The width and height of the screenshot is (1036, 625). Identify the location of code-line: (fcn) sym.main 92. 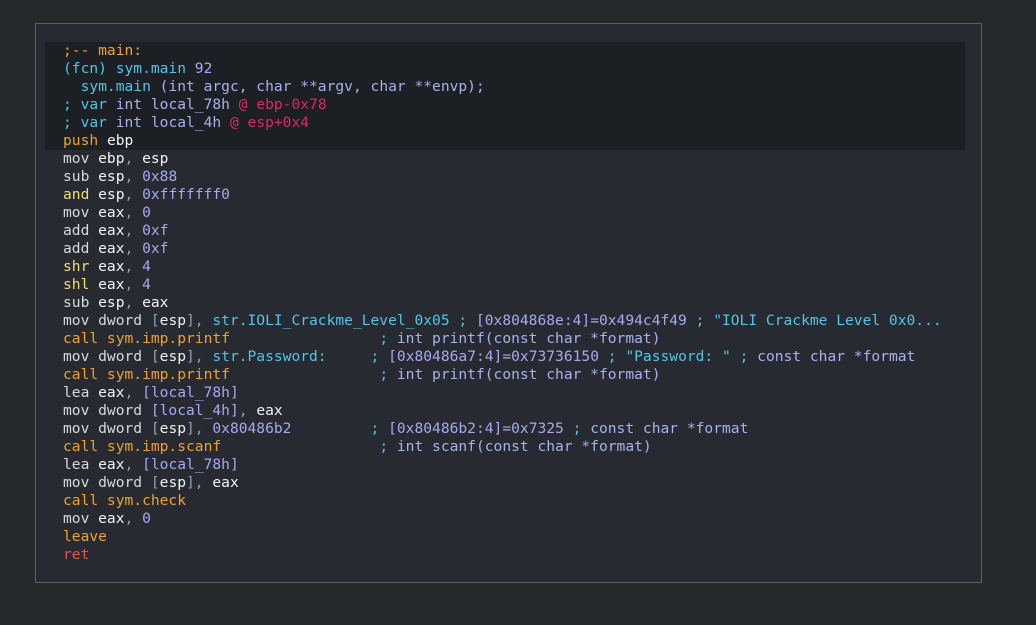
(502, 69).